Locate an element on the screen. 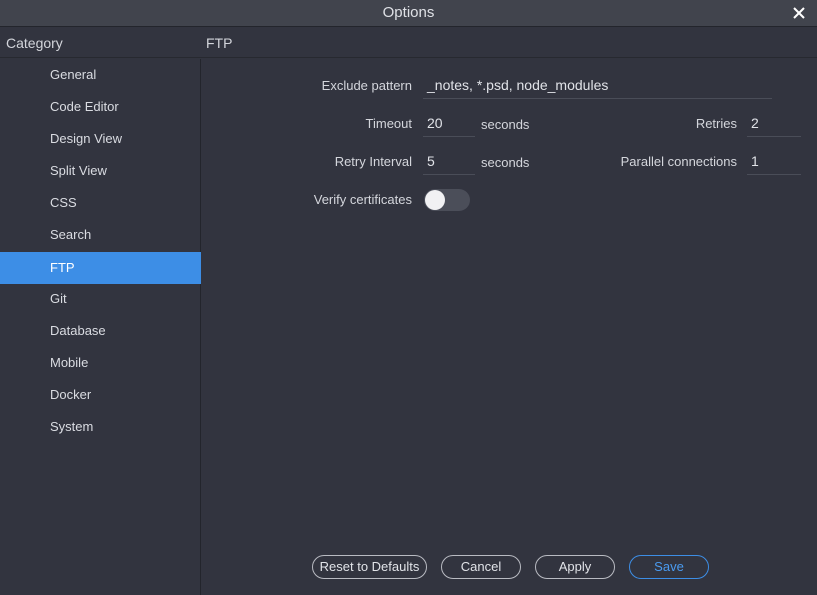  exclude-pattern-label: Exclude pattern is located at coordinates (366, 85).